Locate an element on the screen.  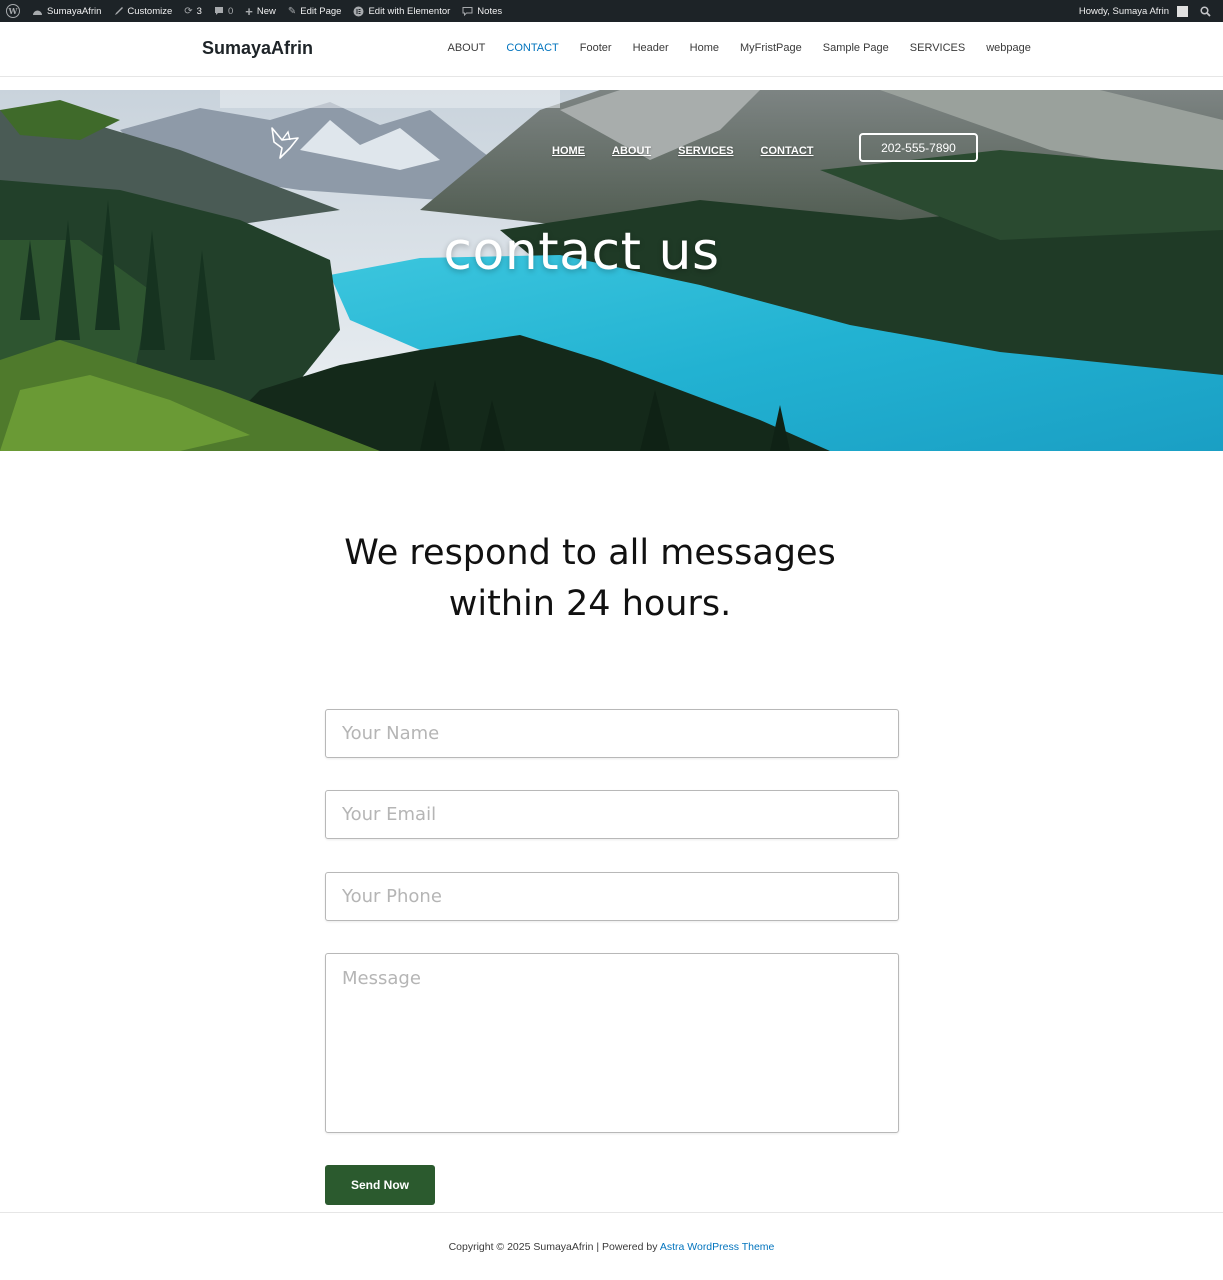
updates-link: ⟳ 3 is located at coordinates (193, 11).